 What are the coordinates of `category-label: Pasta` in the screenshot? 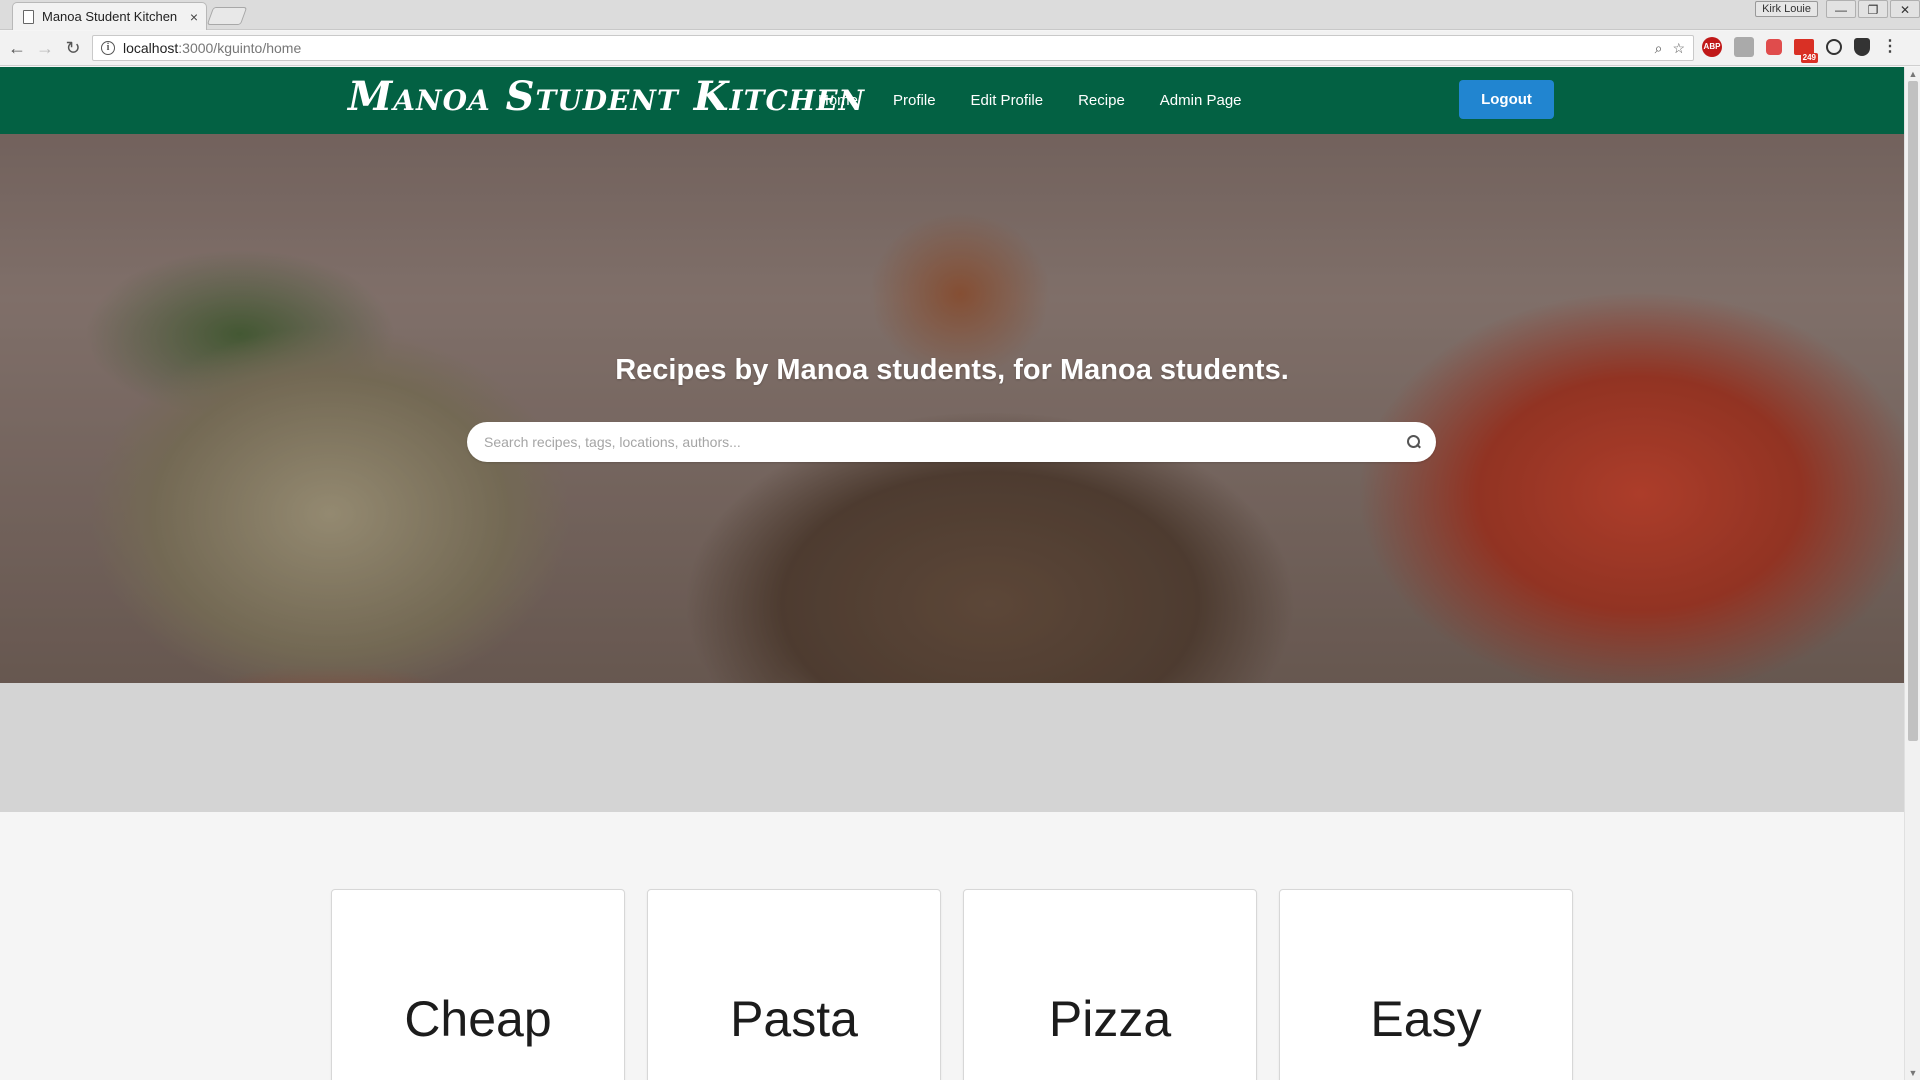 It's located at (794, 1019).